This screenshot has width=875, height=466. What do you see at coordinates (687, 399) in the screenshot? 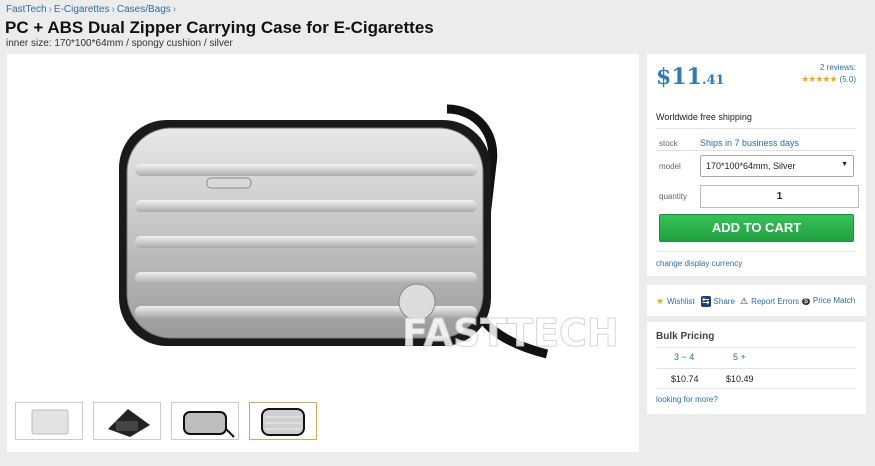
I see `more-bulk-link: looking for more?` at bounding box center [687, 399].